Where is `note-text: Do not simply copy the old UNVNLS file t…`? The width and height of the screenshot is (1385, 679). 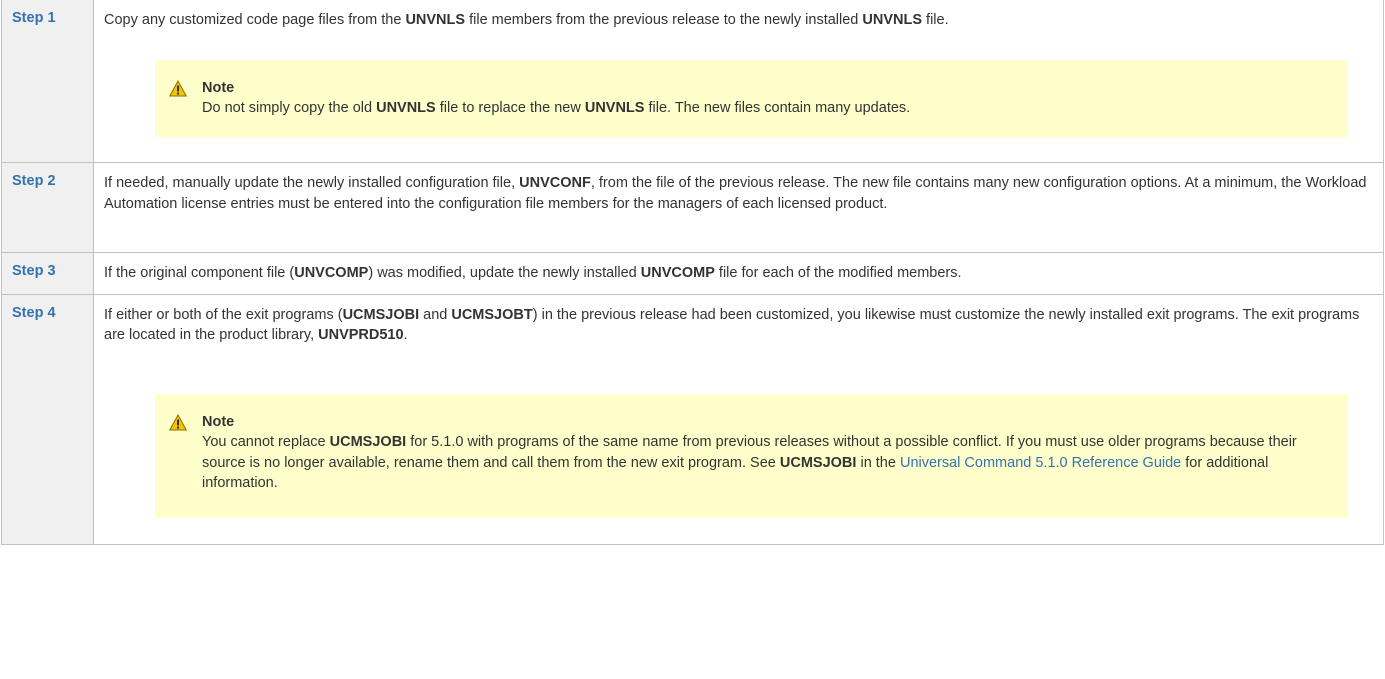
note-text: Do not simply copy the old UNVNLS file t… is located at coordinates (556, 108).